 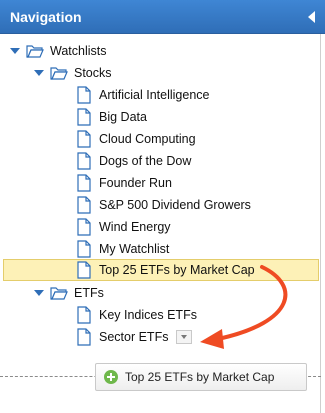 What do you see at coordinates (147, 139) in the screenshot?
I see `watchlist-item-label: Cloud Computing` at bounding box center [147, 139].